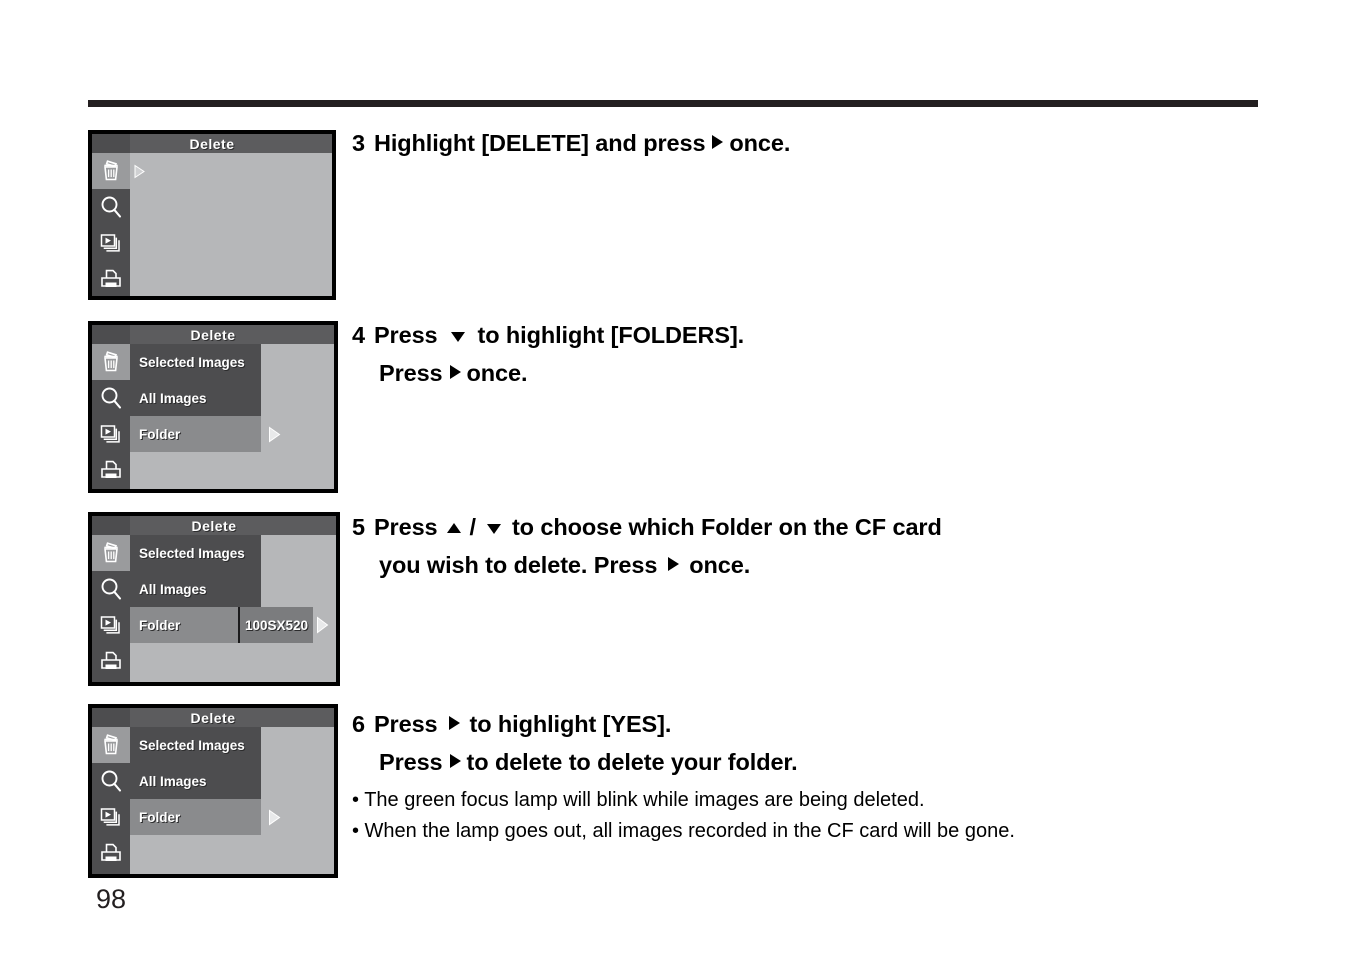  I want to click on step-6-line-2: Press to delete to delete your folder., so click(683, 762).